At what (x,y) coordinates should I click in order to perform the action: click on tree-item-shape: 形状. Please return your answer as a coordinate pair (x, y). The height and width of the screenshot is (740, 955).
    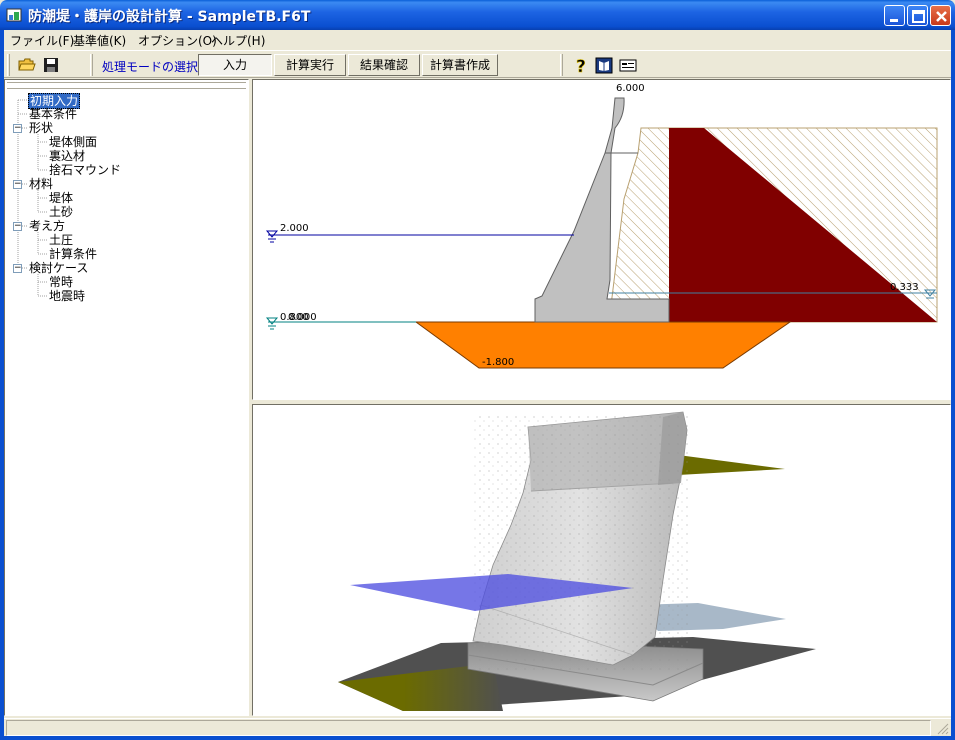
    Looking at the image, I should click on (41, 128).